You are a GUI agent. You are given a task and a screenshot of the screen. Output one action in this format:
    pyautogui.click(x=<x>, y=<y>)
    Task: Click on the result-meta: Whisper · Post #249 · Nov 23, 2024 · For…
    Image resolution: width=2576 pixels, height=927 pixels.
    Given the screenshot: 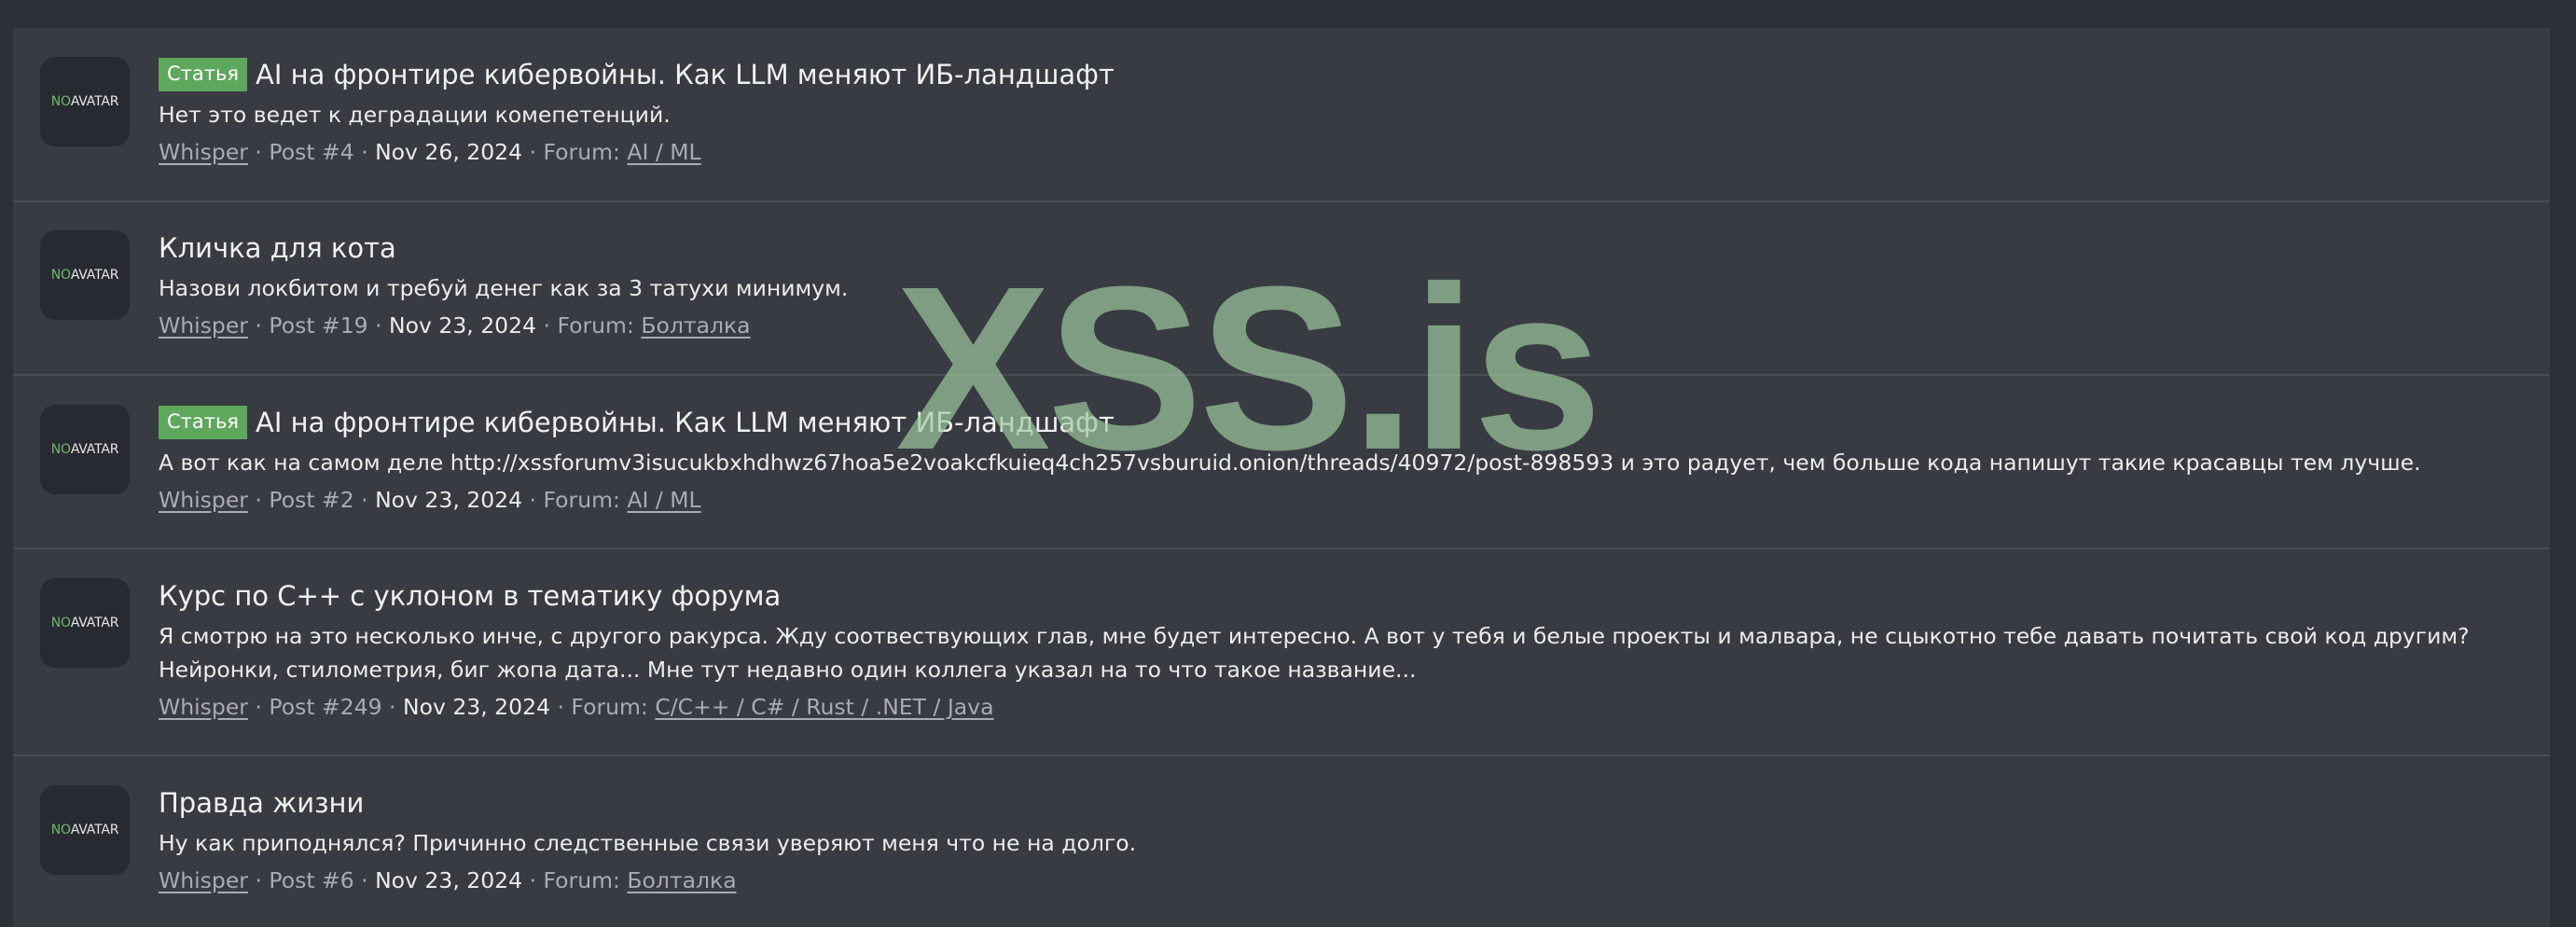 What is the action you would take?
    pyautogui.click(x=576, y=707)
    